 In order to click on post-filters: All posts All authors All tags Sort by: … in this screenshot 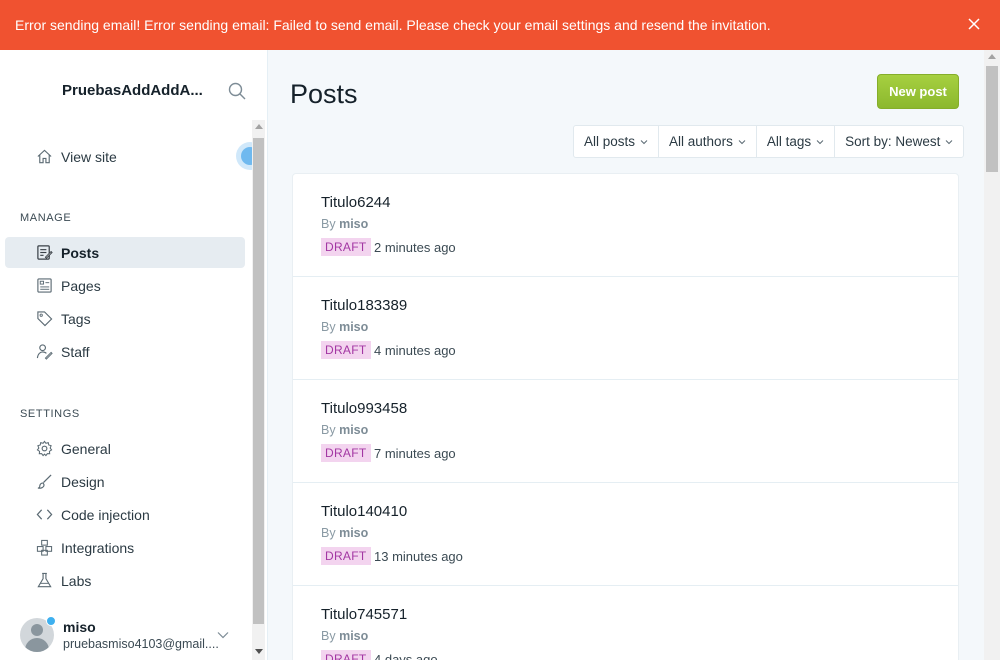, I will do `click(769, 141)`.